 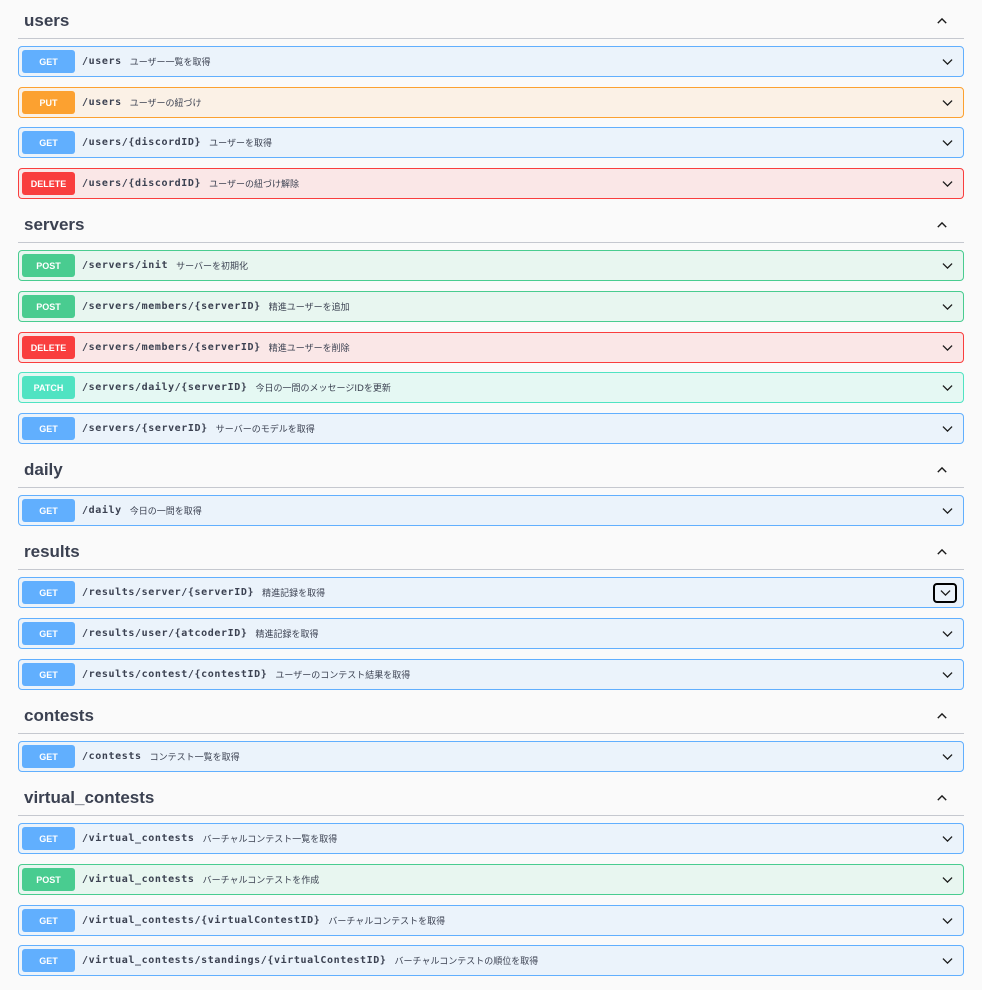 I want to click on operation-description: サーバーのモデルを取得, so click(x=265, y=430).